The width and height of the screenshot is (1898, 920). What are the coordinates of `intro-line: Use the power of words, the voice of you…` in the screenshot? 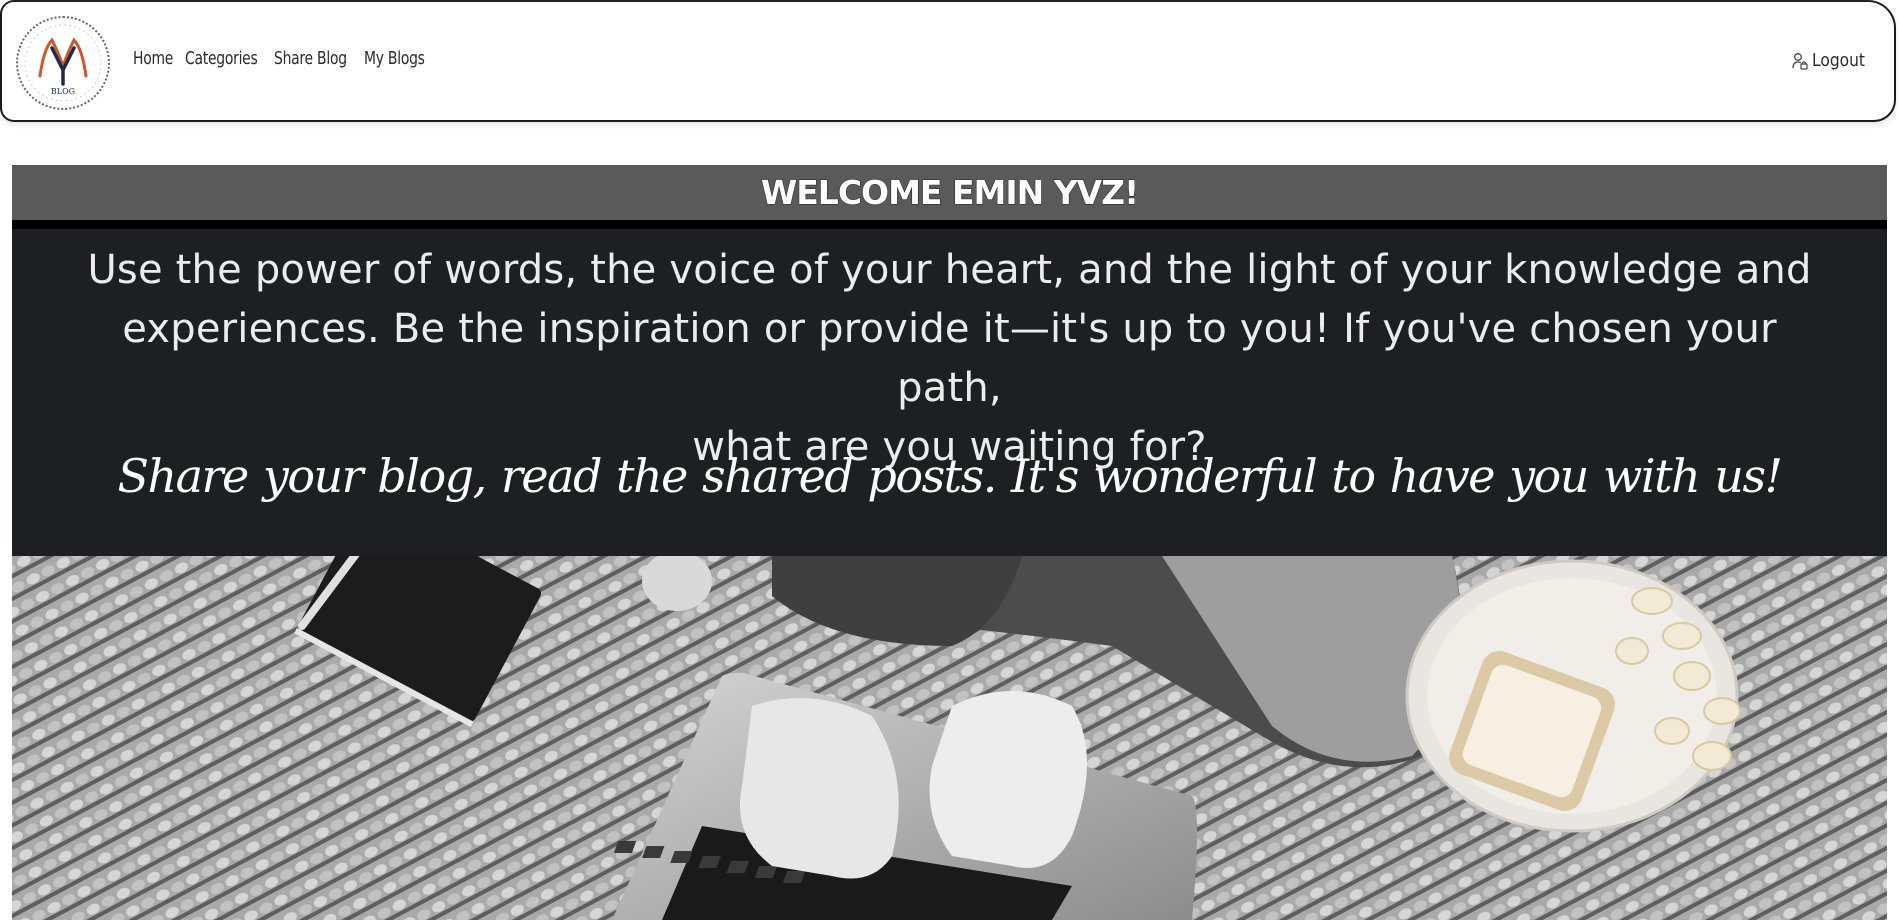 It's located at (949, 270).